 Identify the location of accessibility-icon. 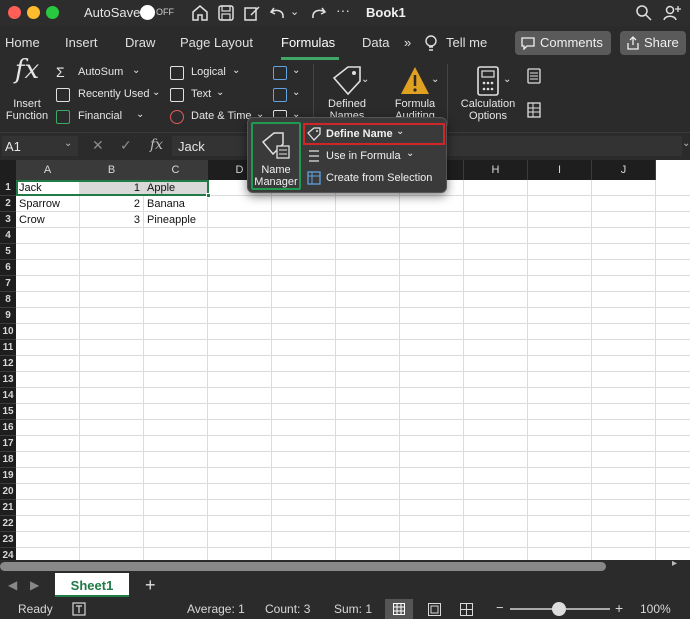
(79, 609).